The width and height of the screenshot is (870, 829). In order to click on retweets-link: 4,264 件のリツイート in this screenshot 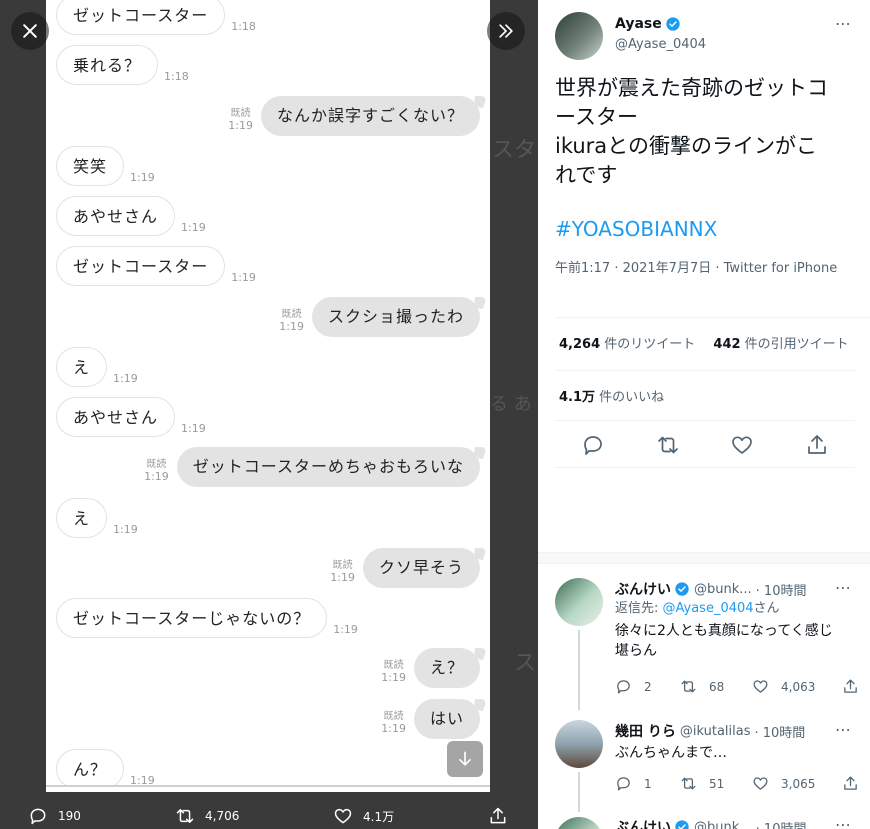, I will do `click(627, 344)`.